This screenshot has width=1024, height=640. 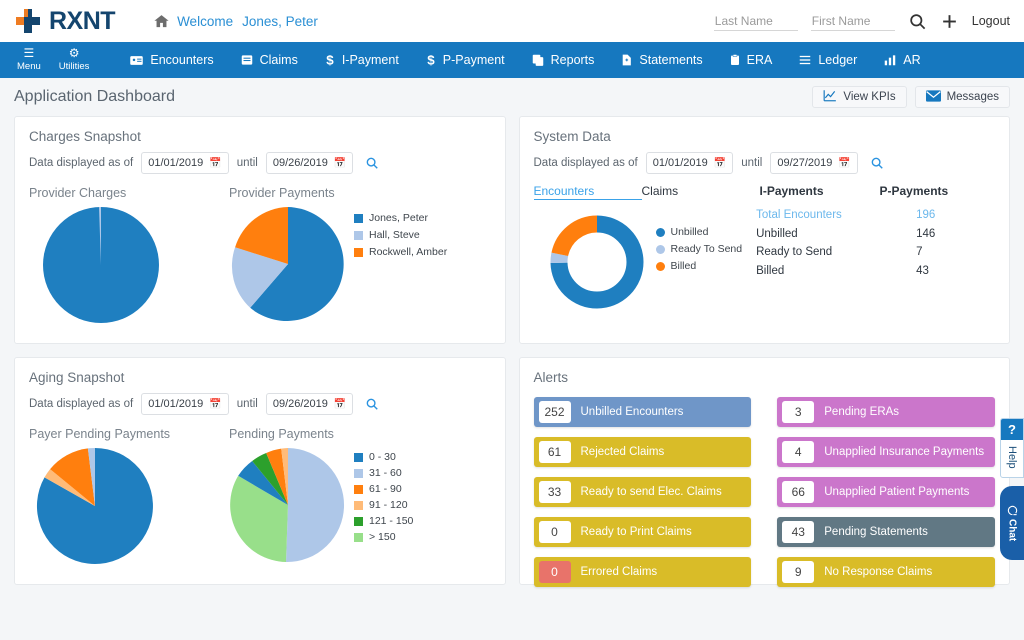 What do you see at coordinates (830, 97) in the screenshot?
I see `line-chart-icon` at bounding box center [830, 97].